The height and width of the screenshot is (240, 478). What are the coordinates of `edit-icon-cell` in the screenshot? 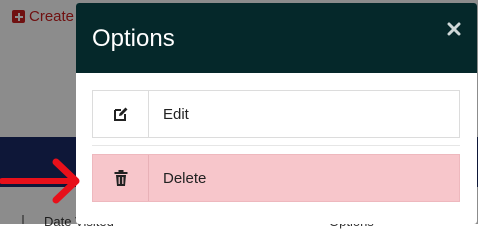 It's located at (121, 114).